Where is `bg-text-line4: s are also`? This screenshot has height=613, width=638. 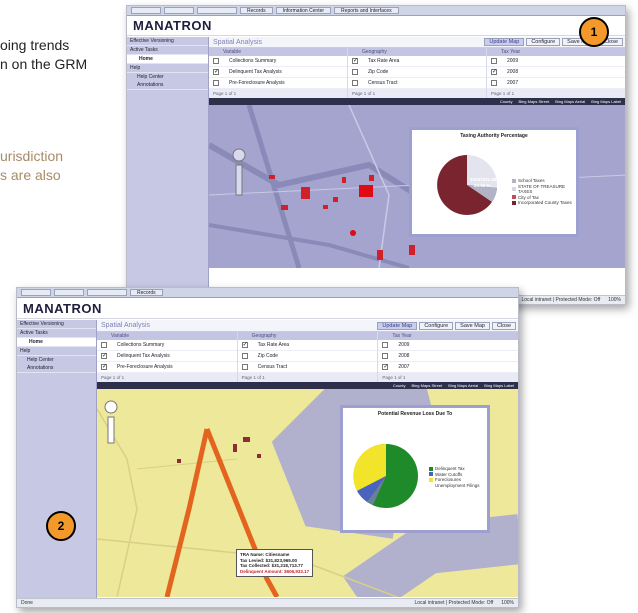
bg-text-line4: s are also is located at coordinates (30, 175).